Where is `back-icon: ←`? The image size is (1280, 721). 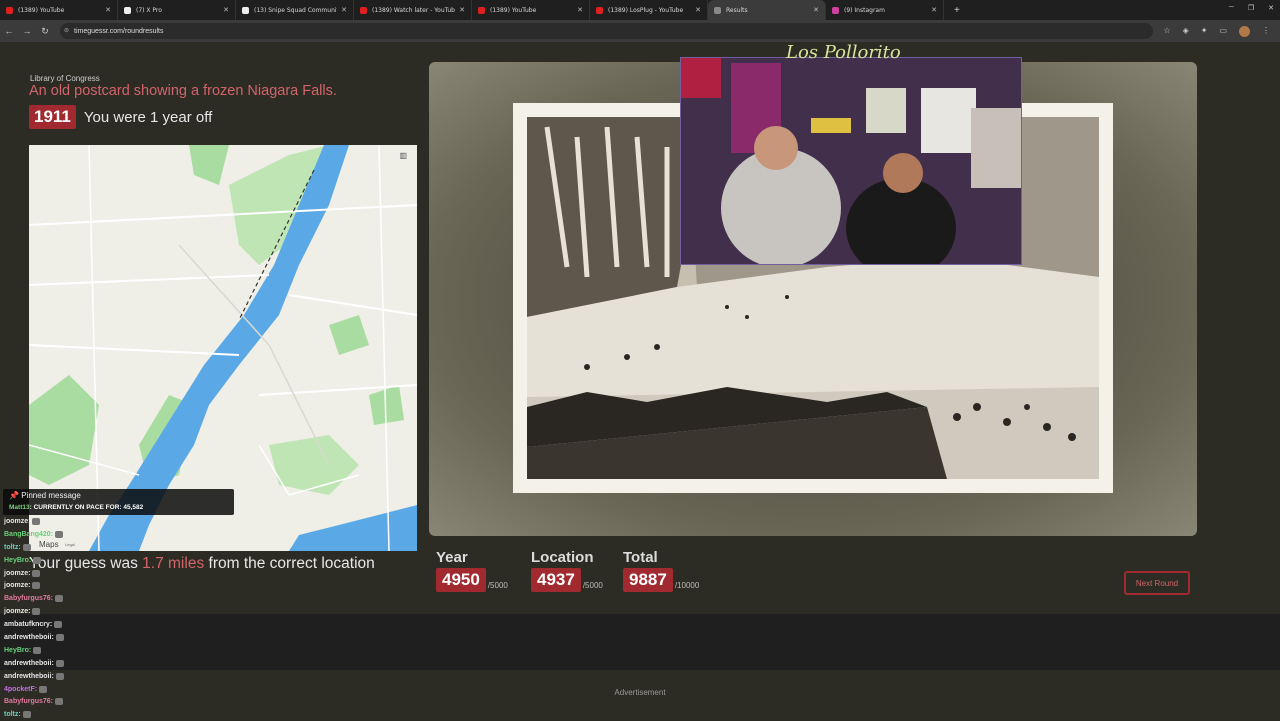
back-icon: ← is located at coordinates (9, 31).